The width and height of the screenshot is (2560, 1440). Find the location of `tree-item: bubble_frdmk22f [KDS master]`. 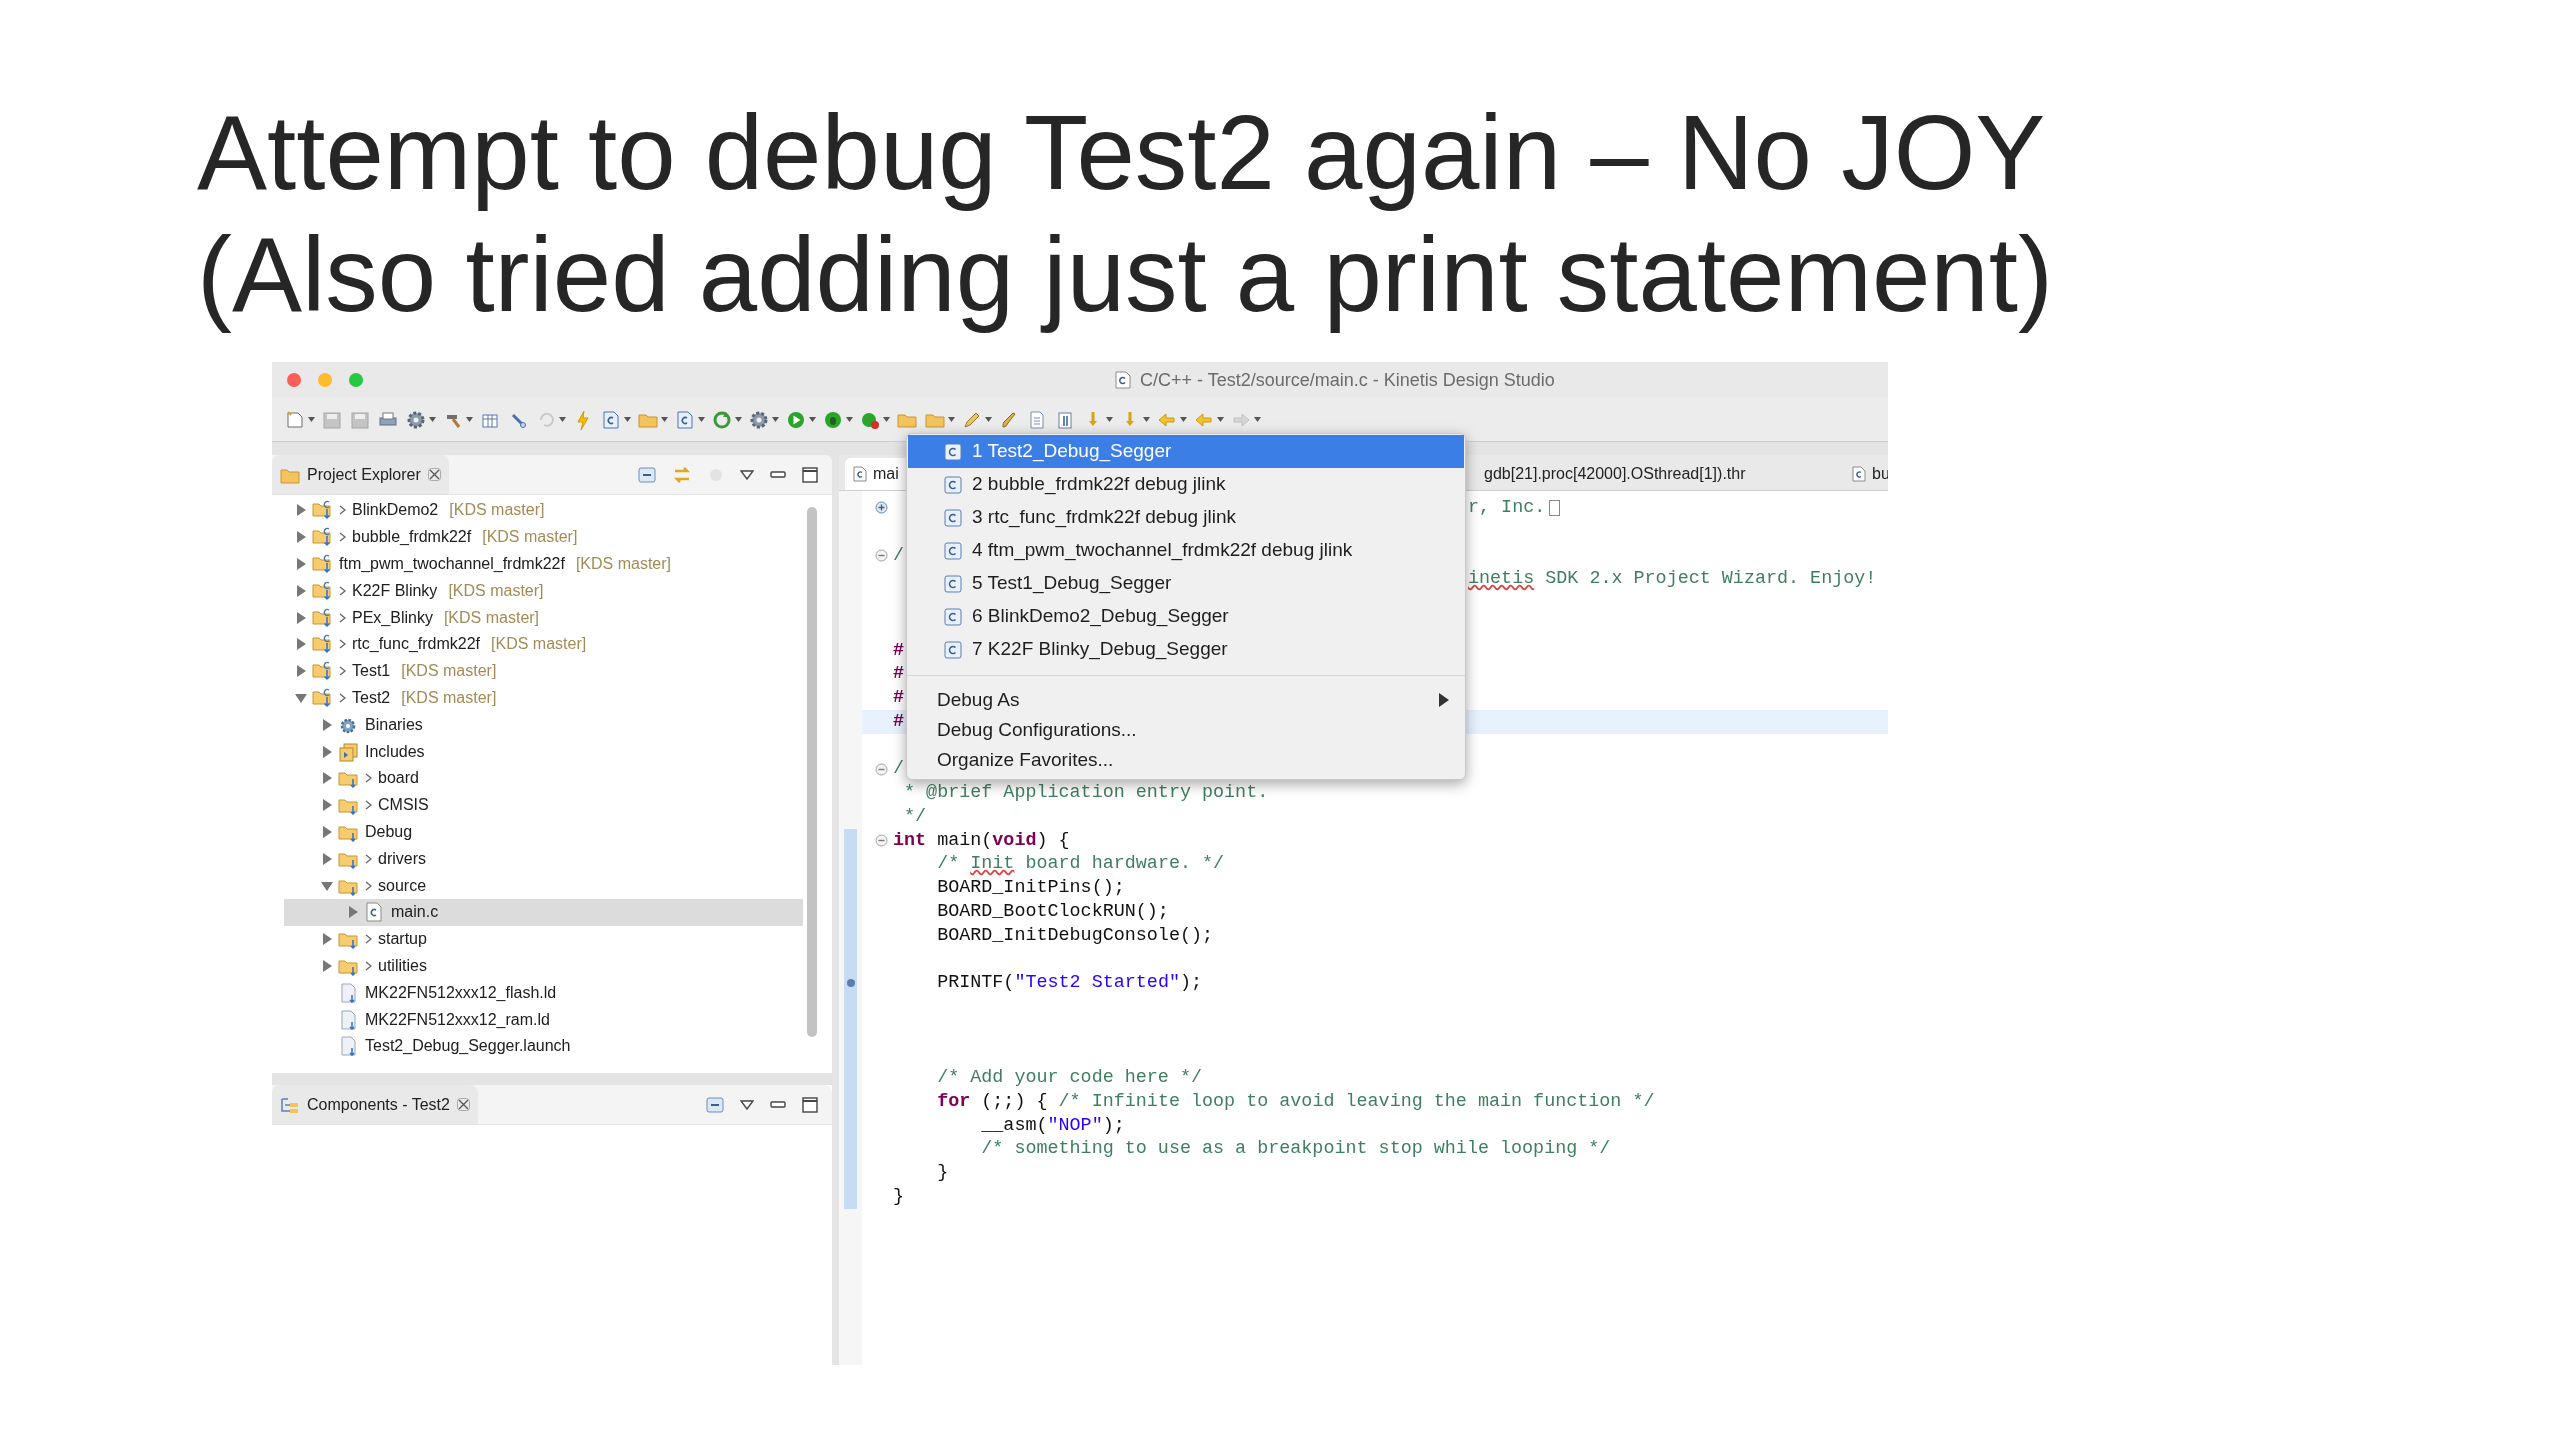

tree-item: bubble_frdmk22f [KDS master] is located at coordinates (543, 537).